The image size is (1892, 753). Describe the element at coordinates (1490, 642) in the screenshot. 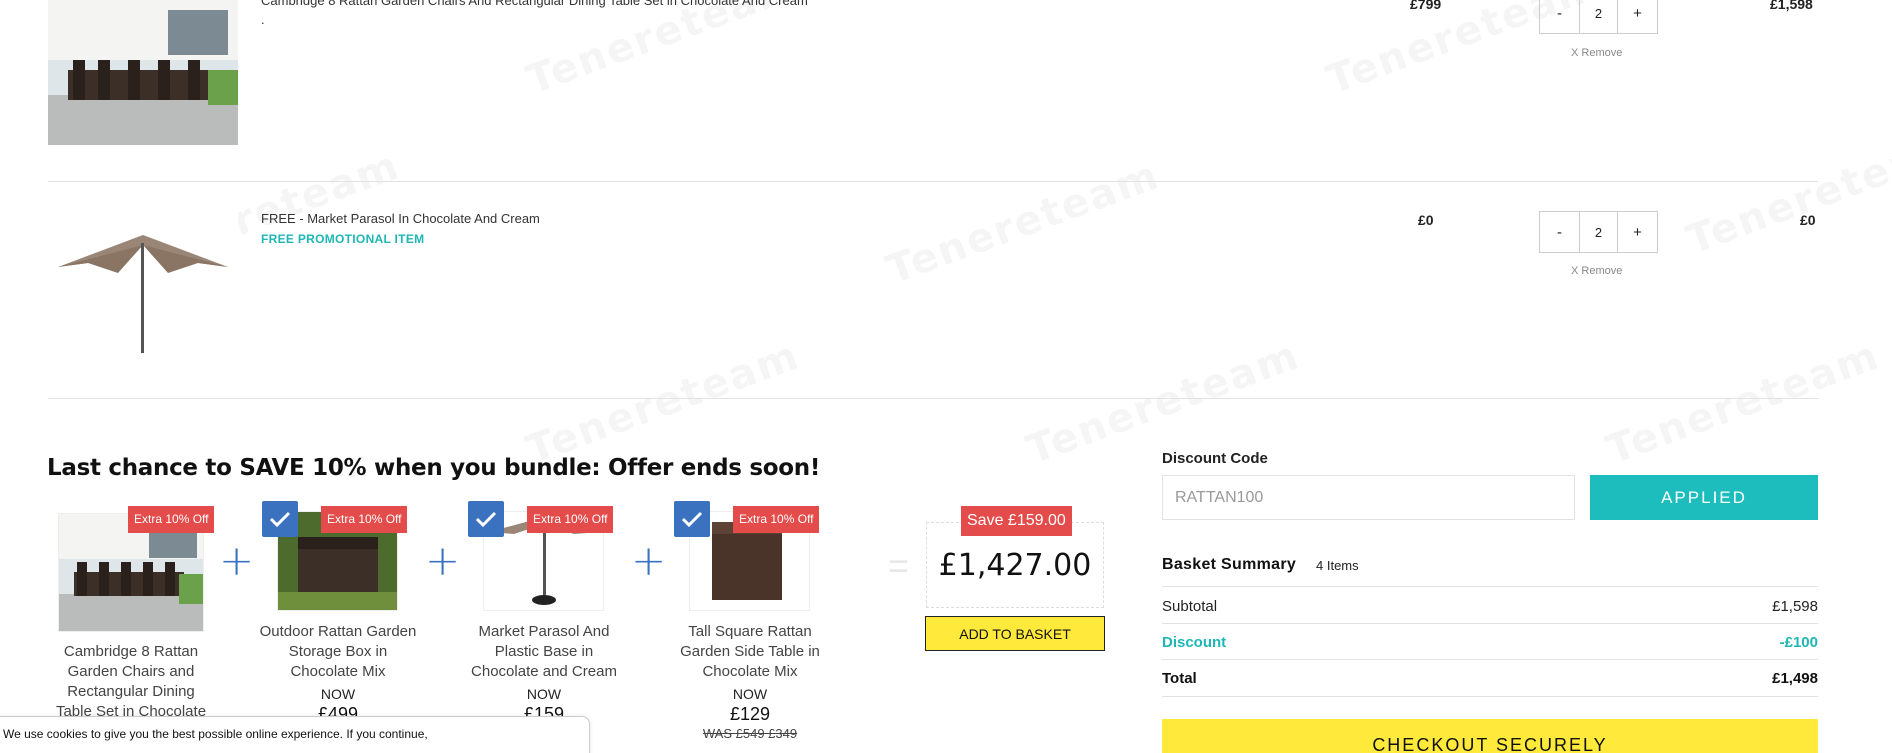

I see `summary-row-discount: Discount -£100` at that location.